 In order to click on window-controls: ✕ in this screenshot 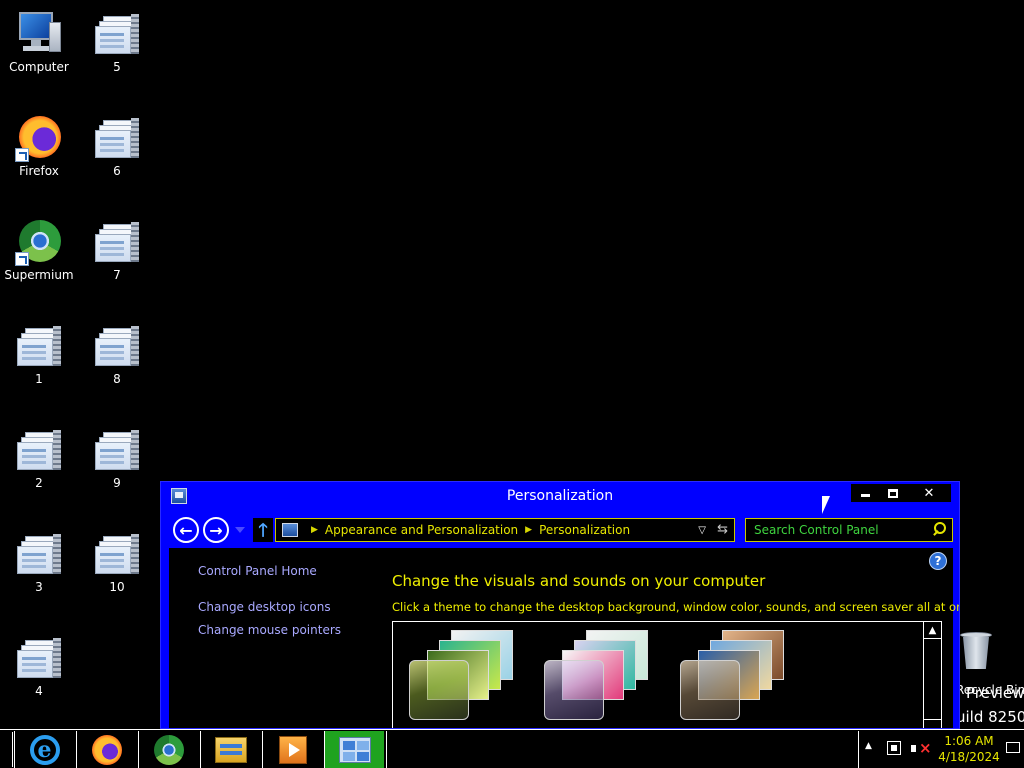, I will do `click(901, 493)`.